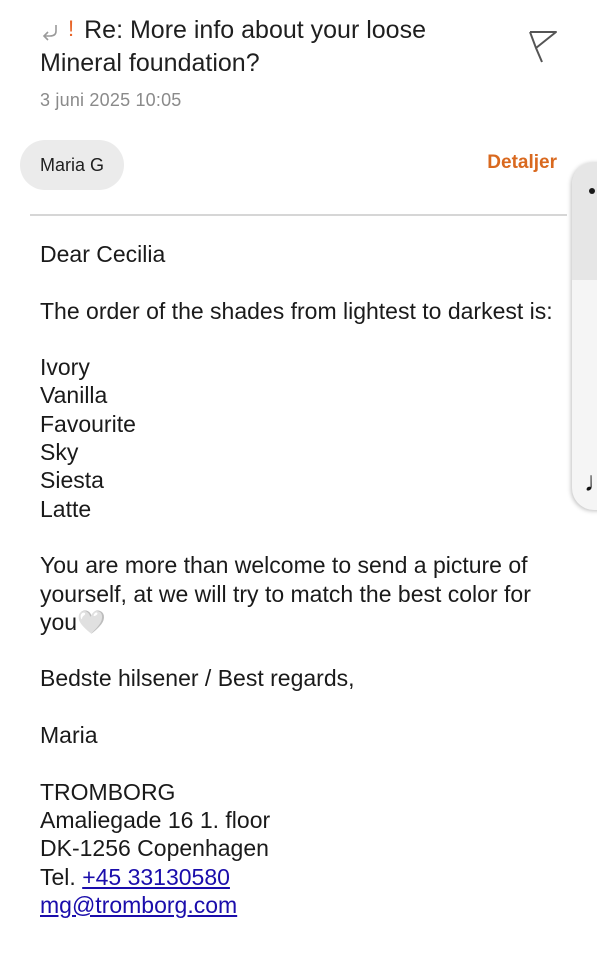 The height and width of the screenshot is (960, 597). What do you see at coordinates (300, 877) in the screenshot?
I see `phone-line: Tel. +45 33130580` at bounding box center [300, 877].